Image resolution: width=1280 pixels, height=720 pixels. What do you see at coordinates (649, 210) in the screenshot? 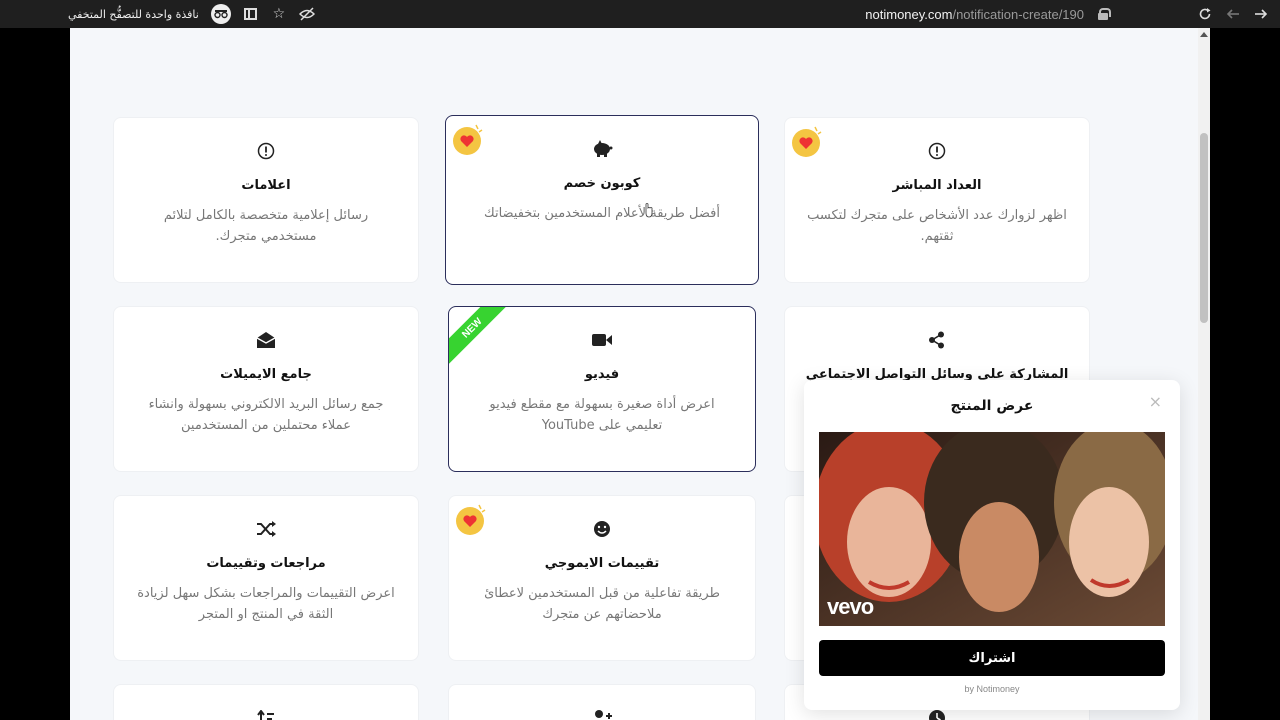
I see `cursor-icon` at bounding box center [649, 210].